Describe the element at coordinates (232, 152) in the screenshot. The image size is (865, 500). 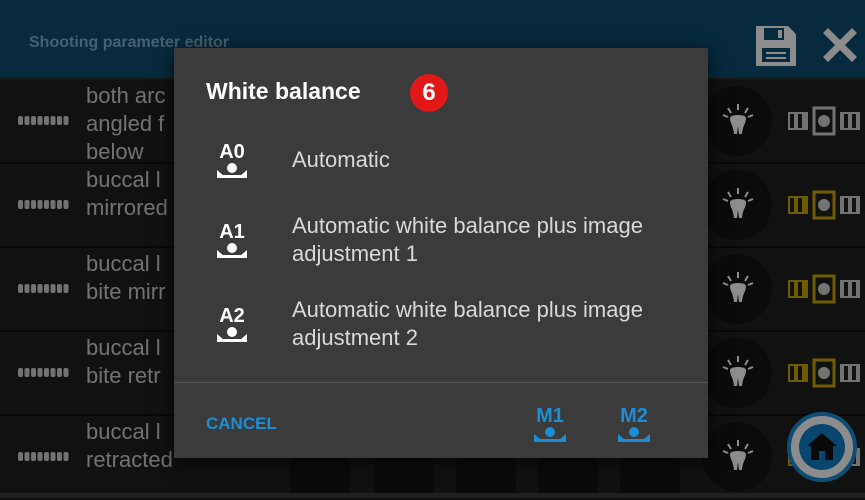
I see `svg-text: A0` at that location.